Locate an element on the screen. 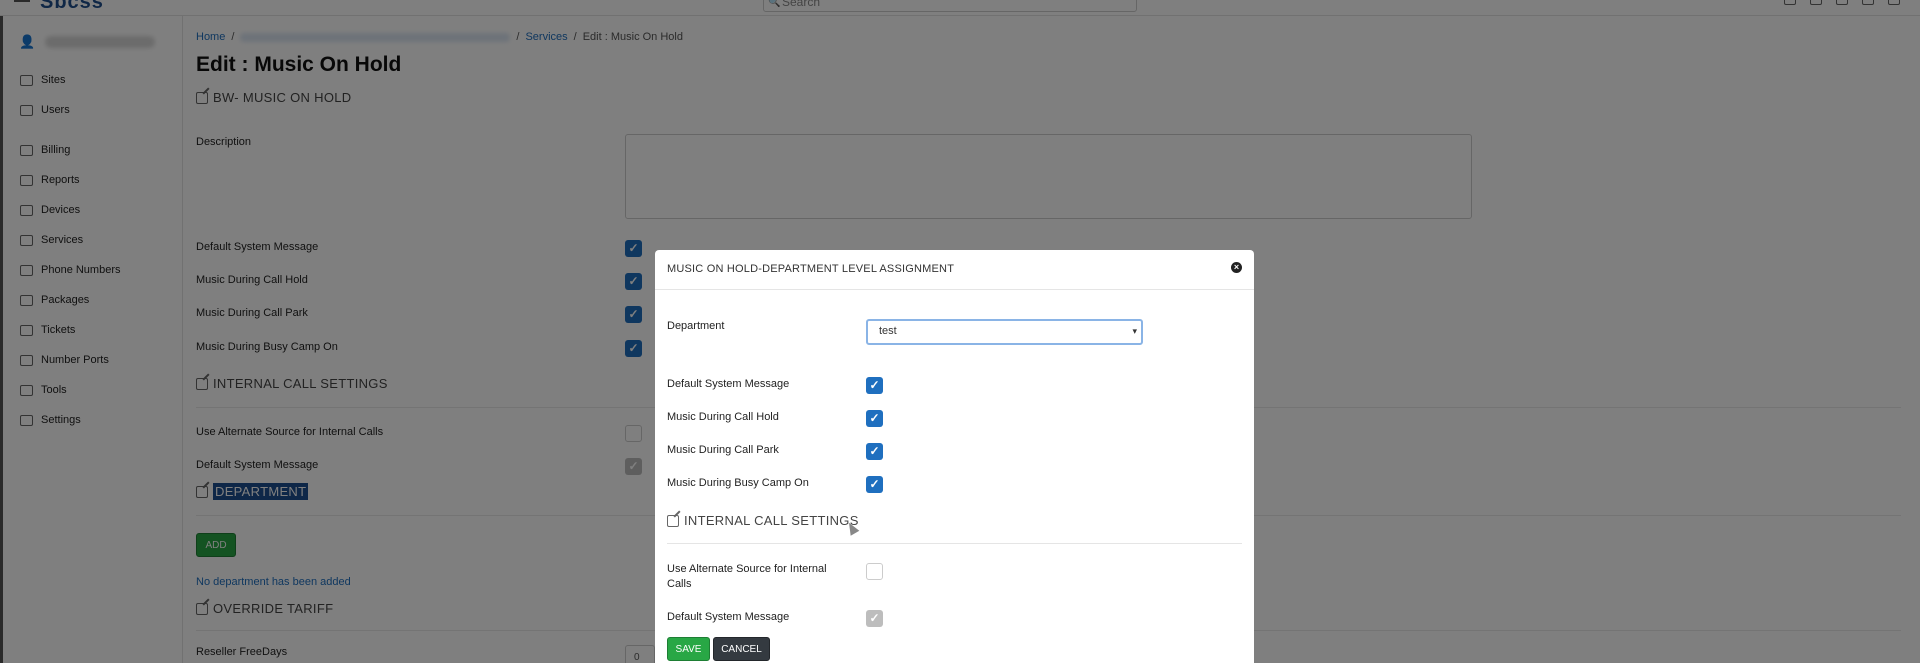 The width and height of the screenshot is (1920, 663). modal-checkbox-music-during-call-park: ✓ is located at coordinates (874, 451).